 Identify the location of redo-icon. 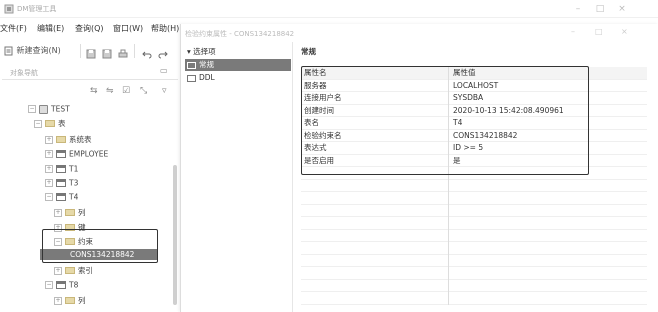
(163, 54).